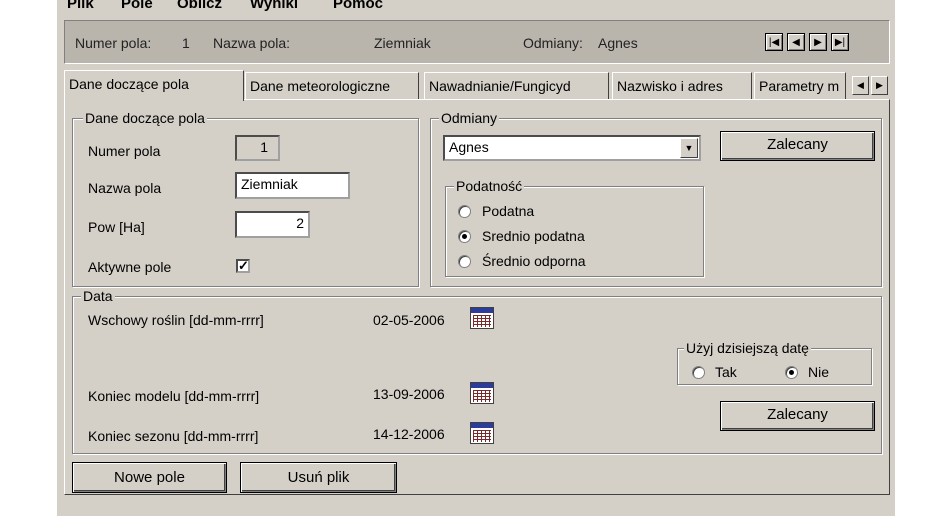 The image size is (940, 516). What do you see at coordinates (149, 477) in the screenshot?
I see `nowe-pole-button: Nowe pole` at bounding box center [149, 477].